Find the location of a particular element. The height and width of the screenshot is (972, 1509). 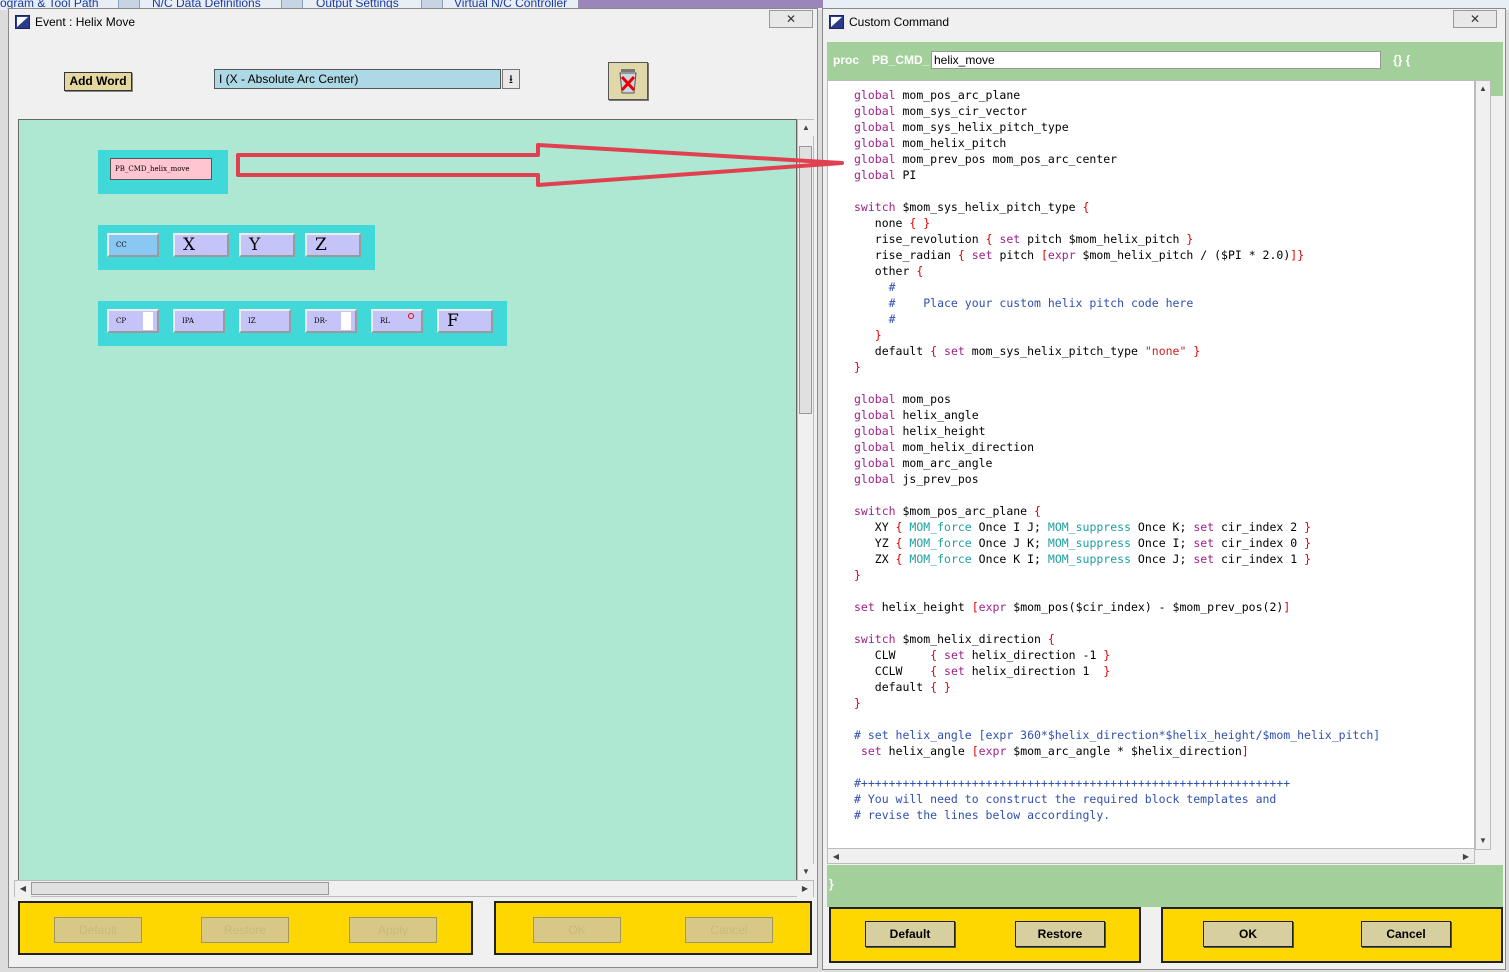

word-cp-box is located at coordinates (148, 321).